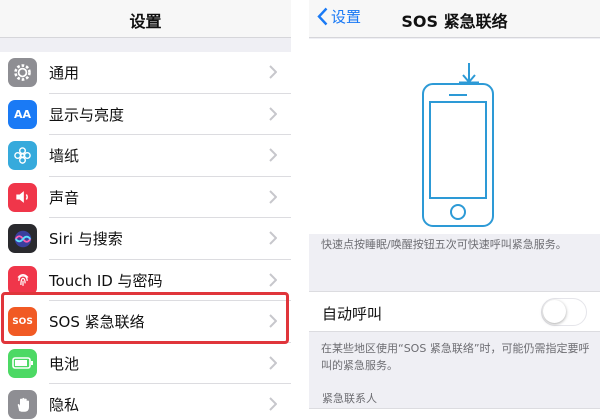 Image resolution: width=600 pixels, height=420 pixels. I want to click on flower-icon, so click(22, 156).